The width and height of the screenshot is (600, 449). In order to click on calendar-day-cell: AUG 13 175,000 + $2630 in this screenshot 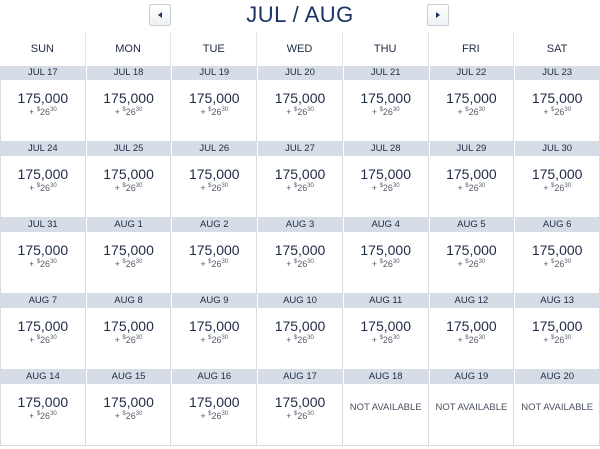, I will do `click(557, 332)`.